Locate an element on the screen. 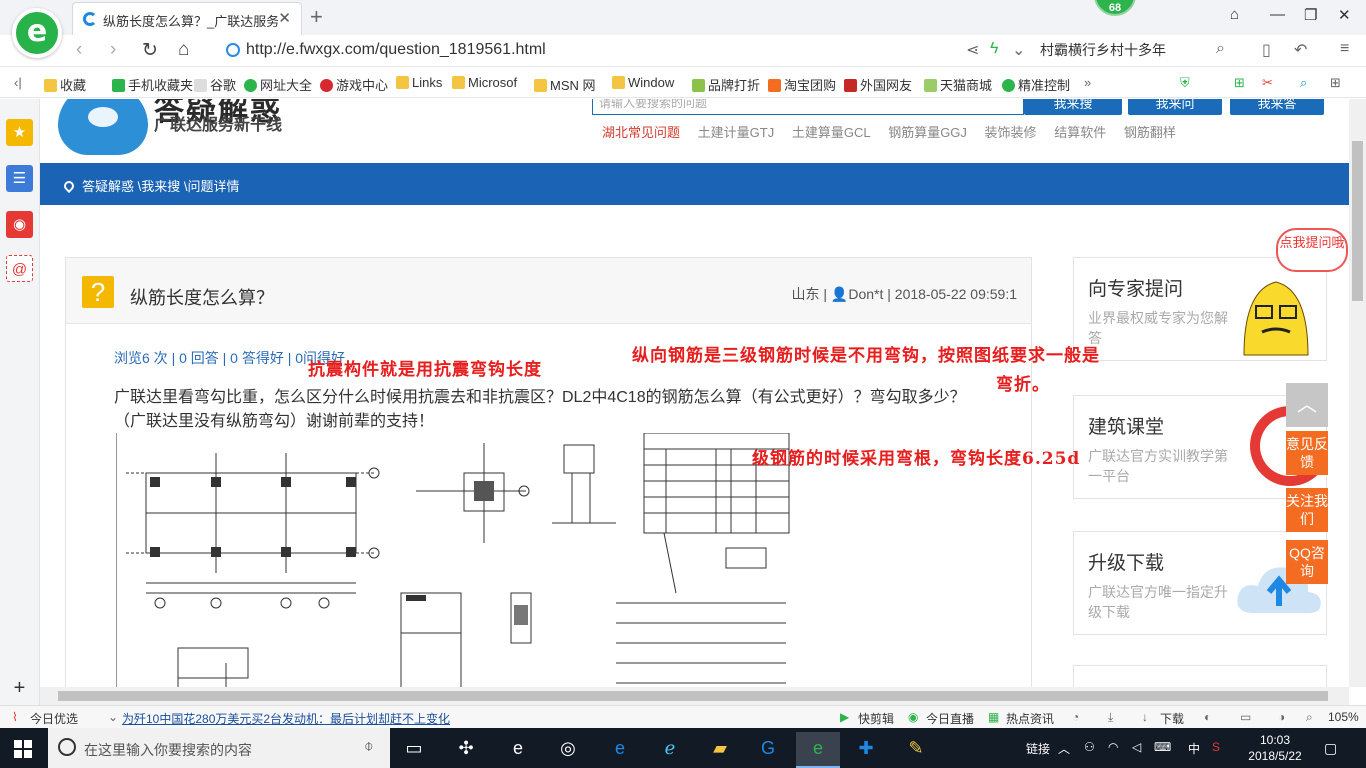 This screenshot has height=768, width=1366. share-icon: ⋖ is located at coordinates (972, 50).